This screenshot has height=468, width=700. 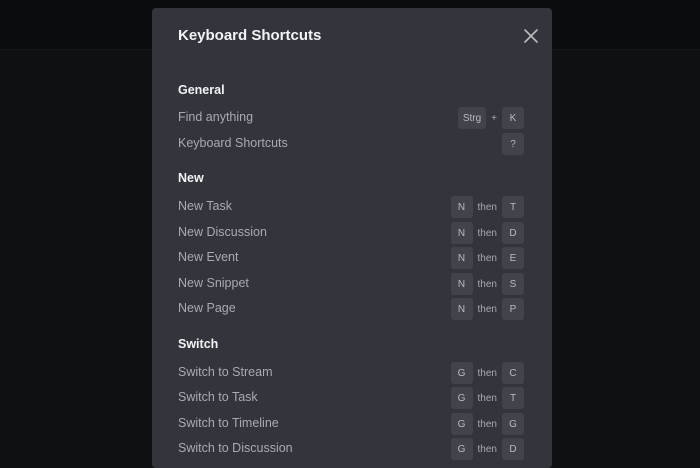 What do you see at coordinates (351, 310) in the screenshot?
I see `shortcut-row-new-page: New Page N then P` at bounding box center [351, 310].